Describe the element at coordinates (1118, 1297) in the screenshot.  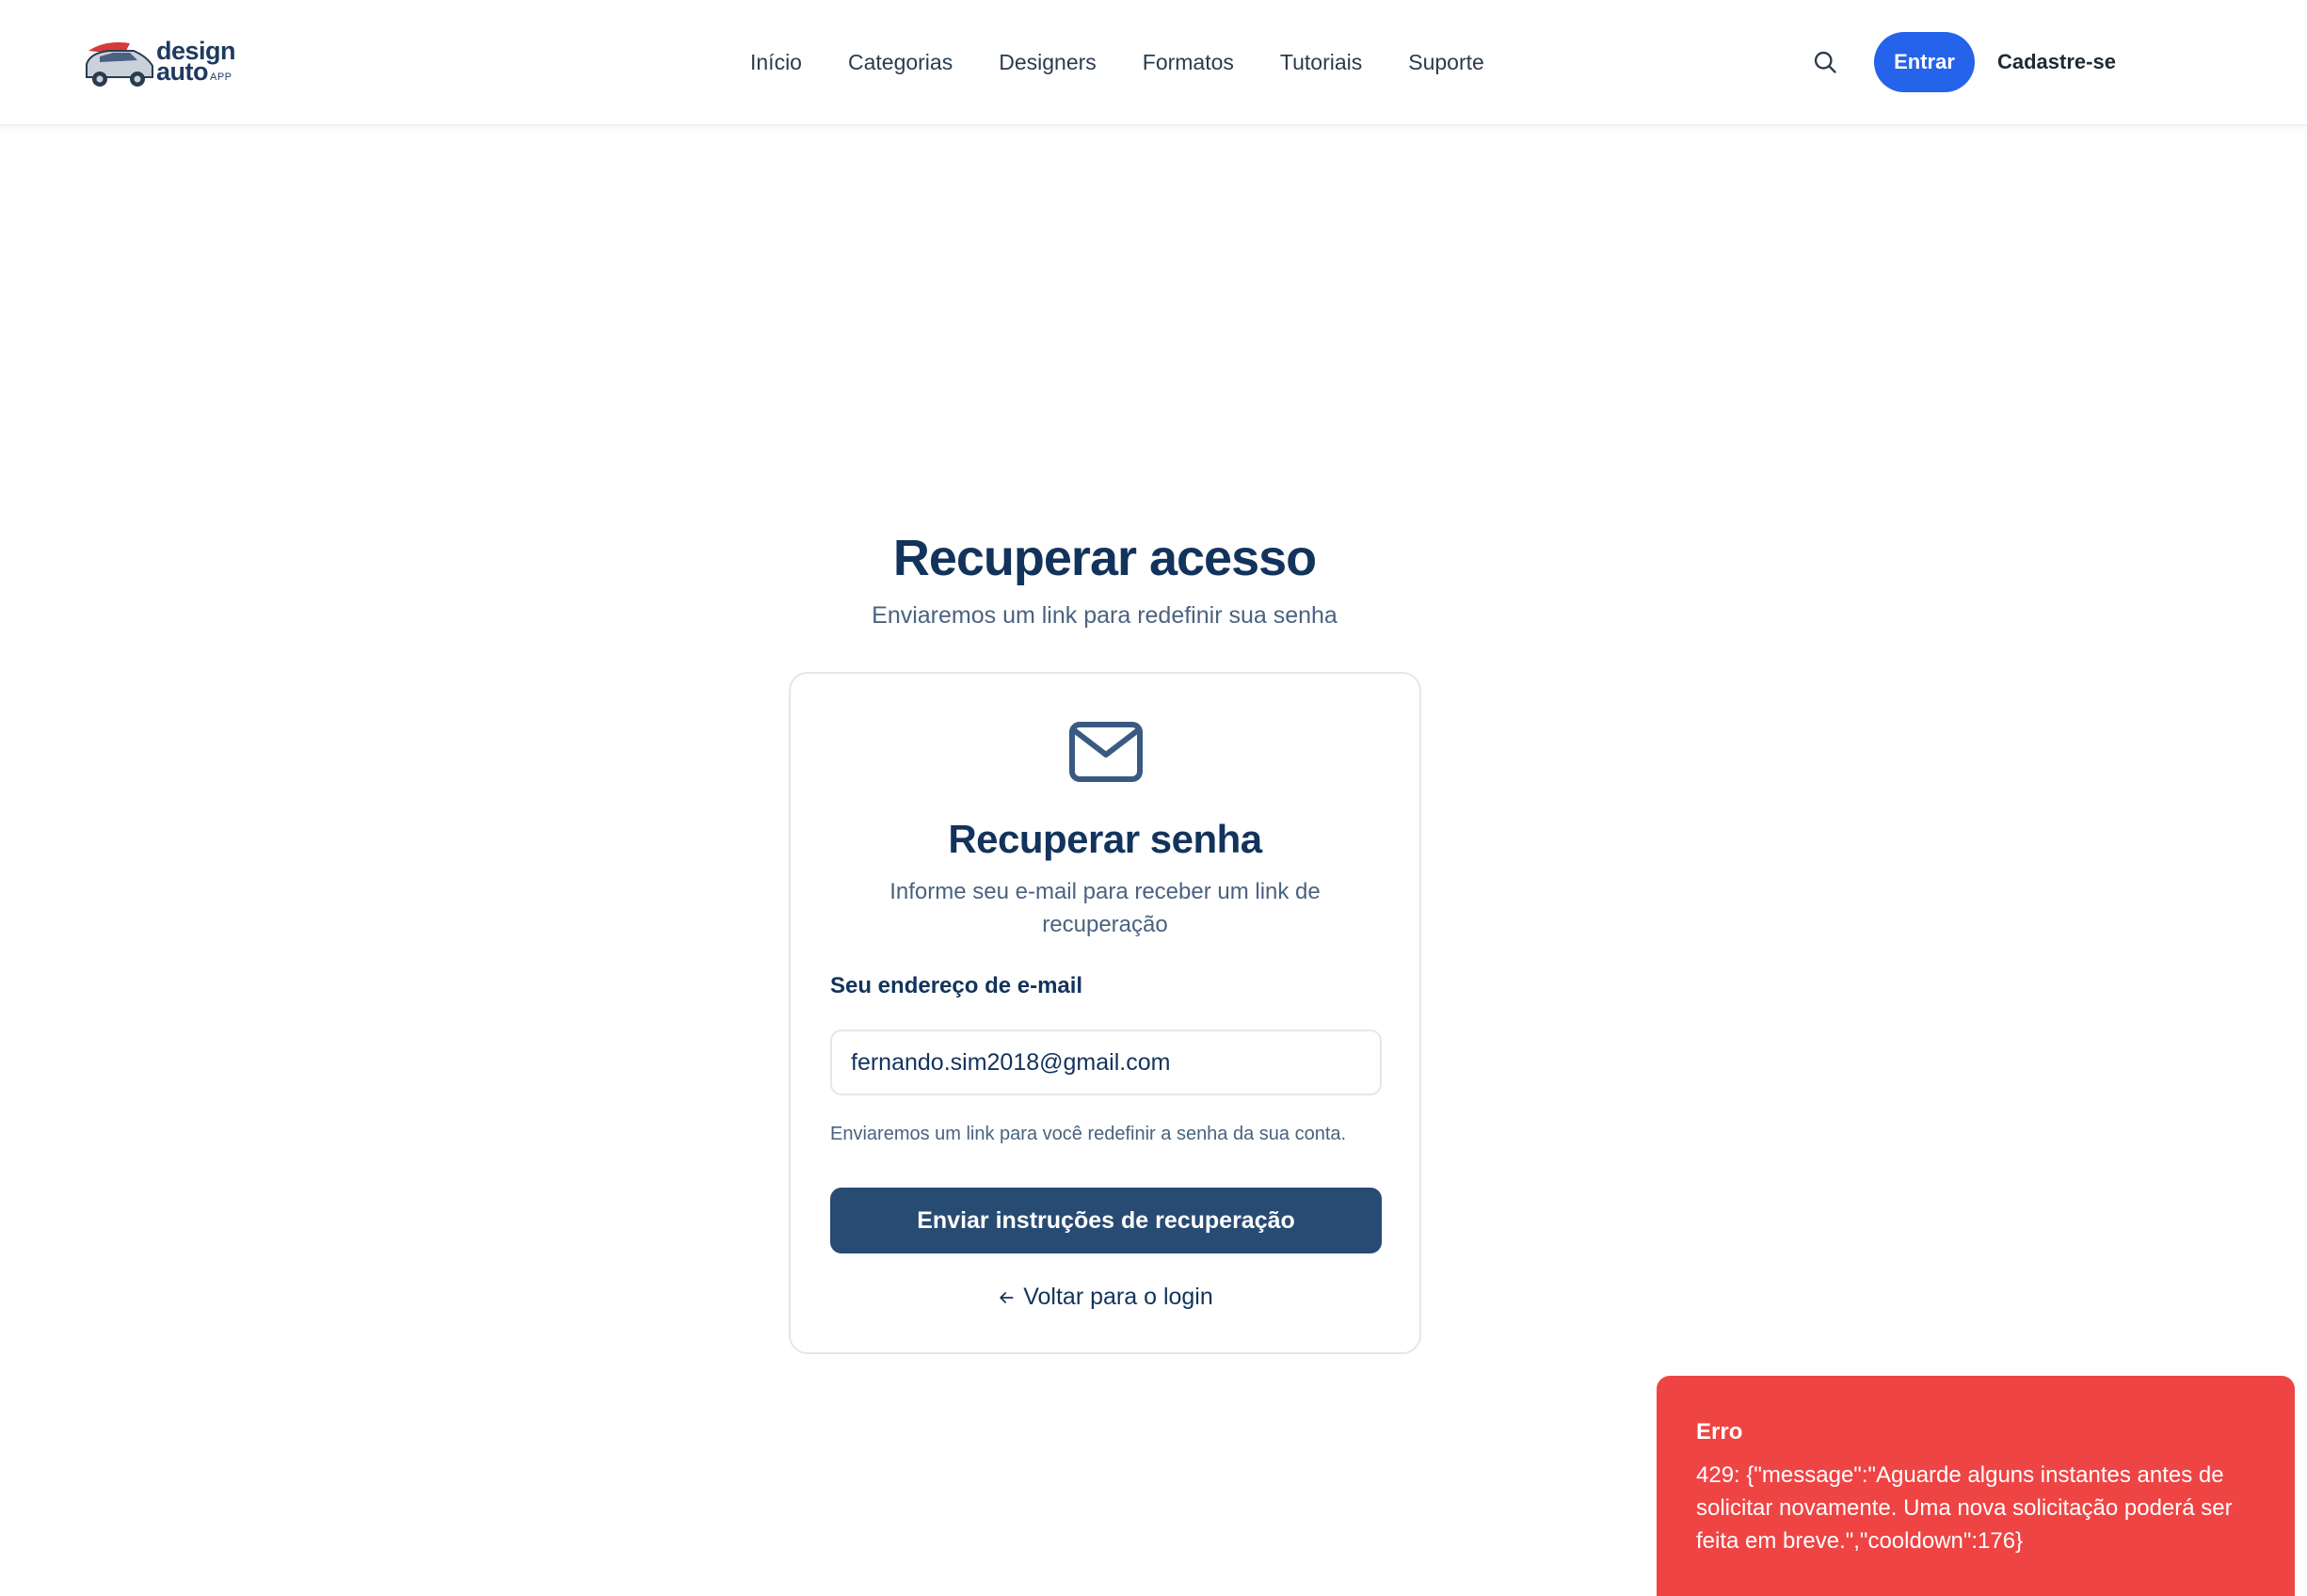
I see `back-to-login-label: Voltar para o login` at that location.